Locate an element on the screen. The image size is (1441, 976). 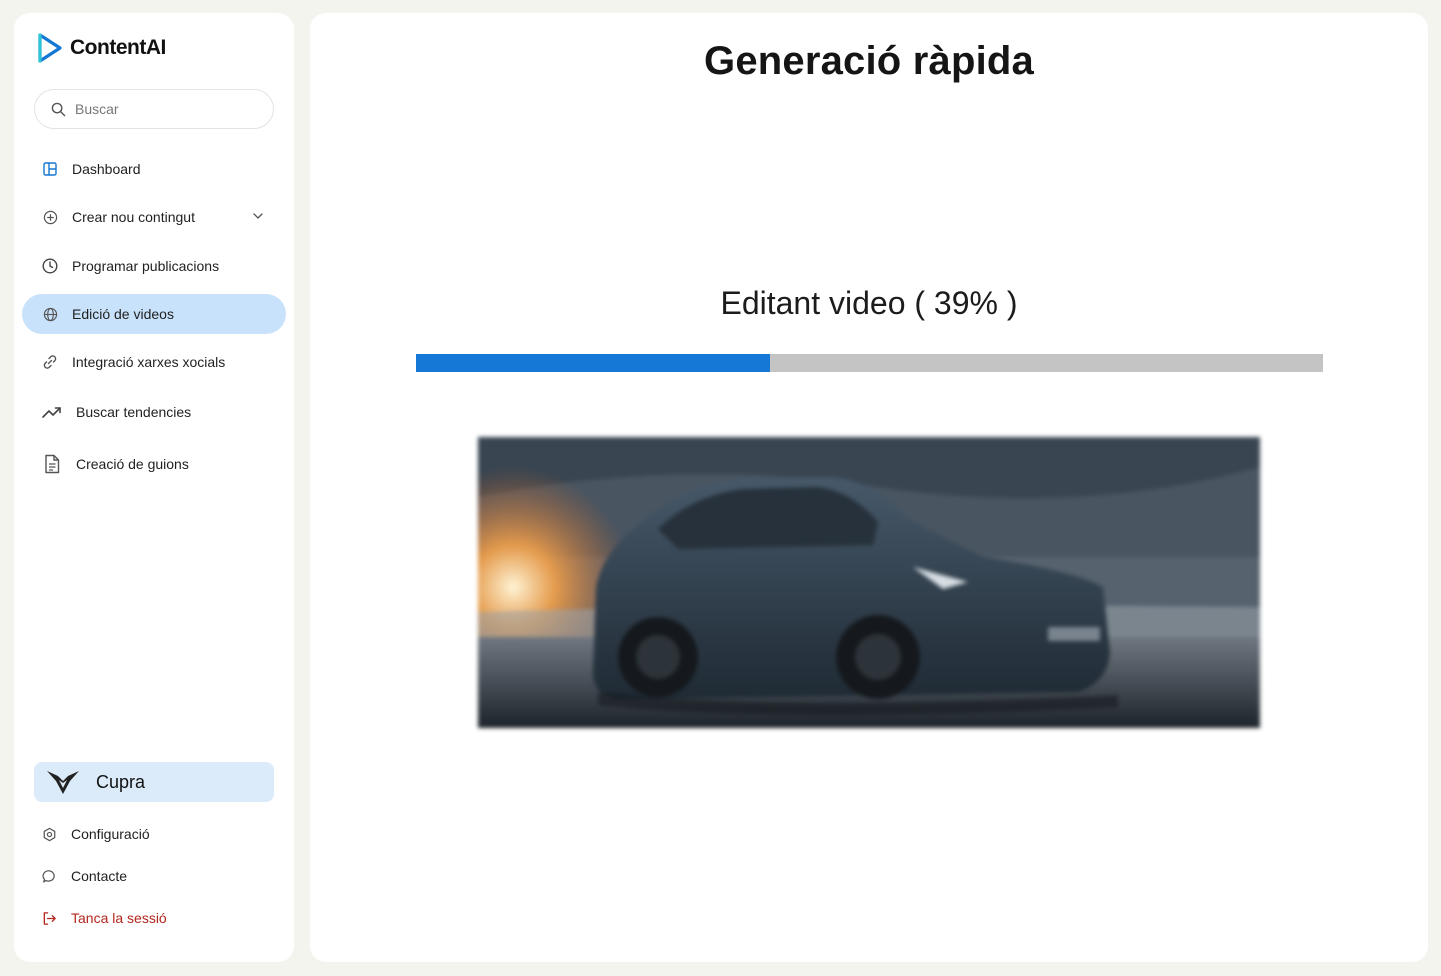
settings-icon is located at coordinates (49, 834).